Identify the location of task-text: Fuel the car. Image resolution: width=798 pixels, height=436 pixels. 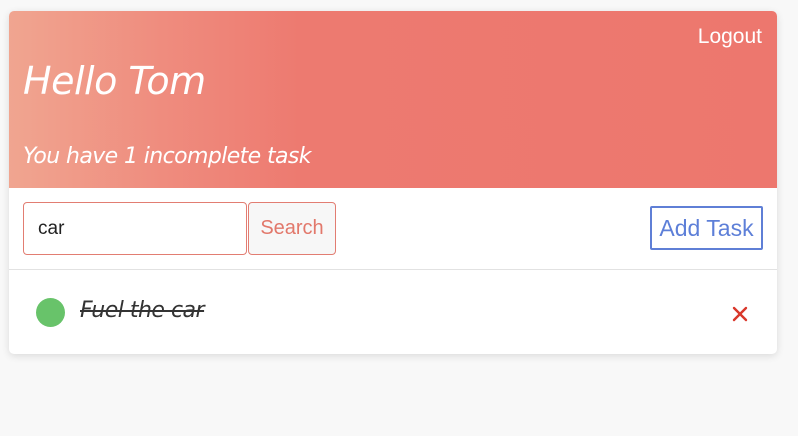
(142, 310).